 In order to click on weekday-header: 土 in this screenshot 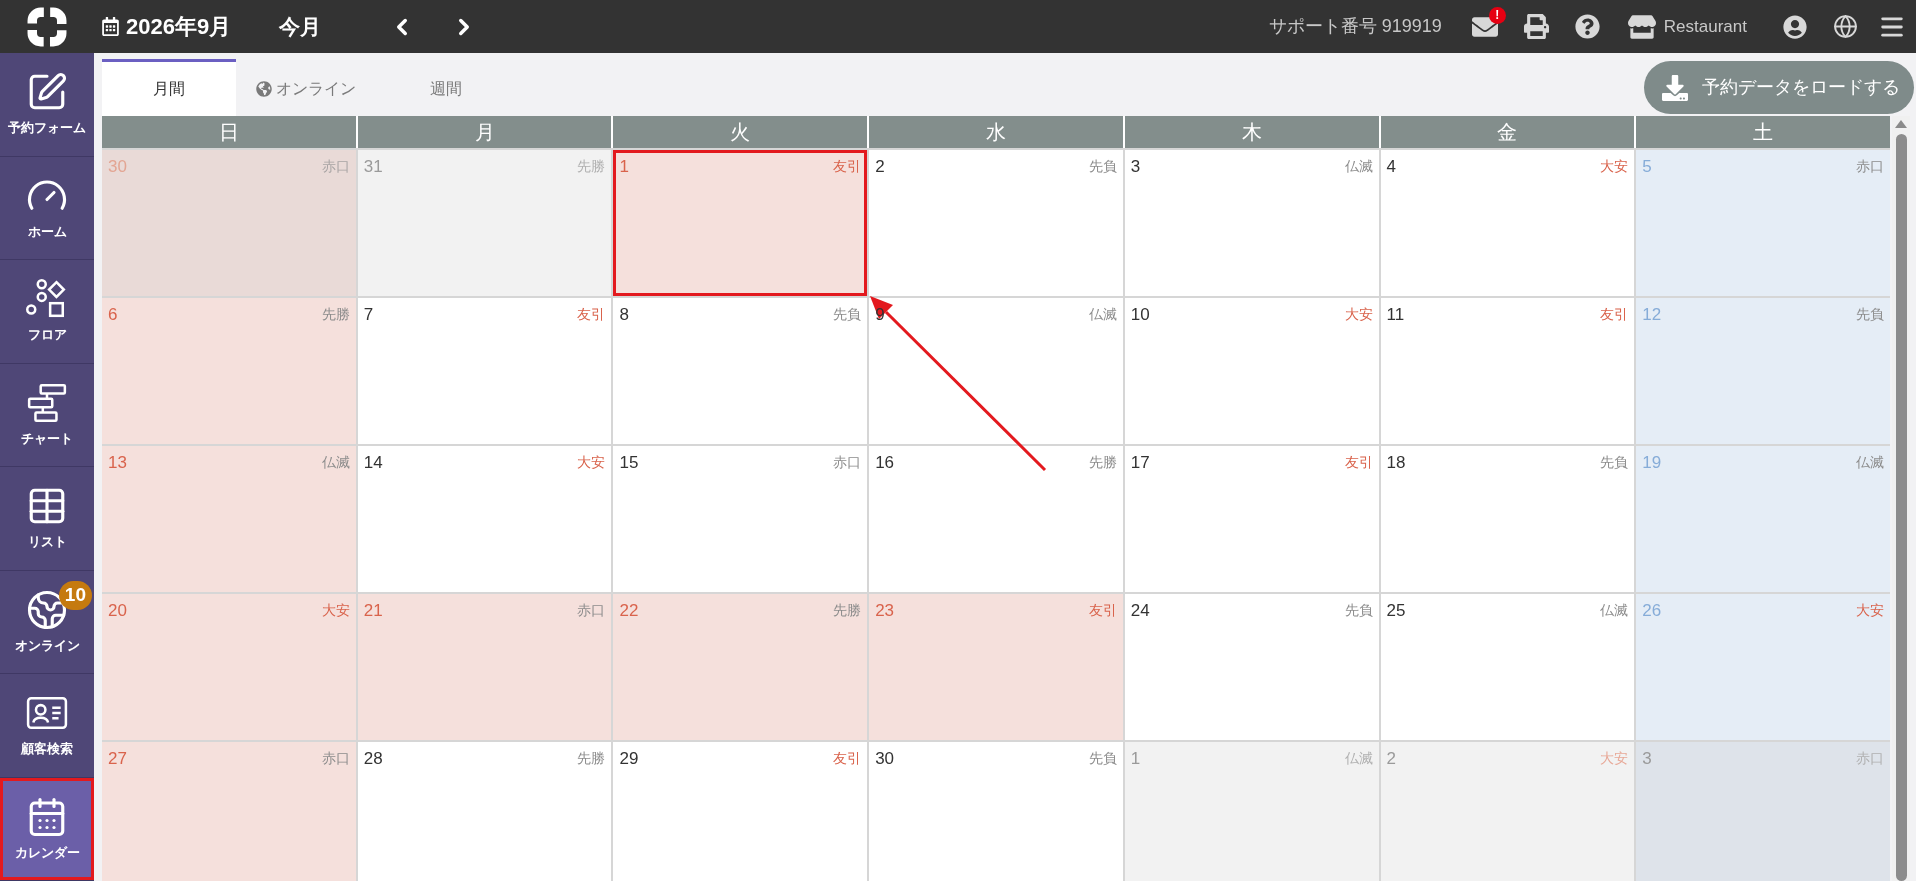, I will do `click(1763, 132)`.